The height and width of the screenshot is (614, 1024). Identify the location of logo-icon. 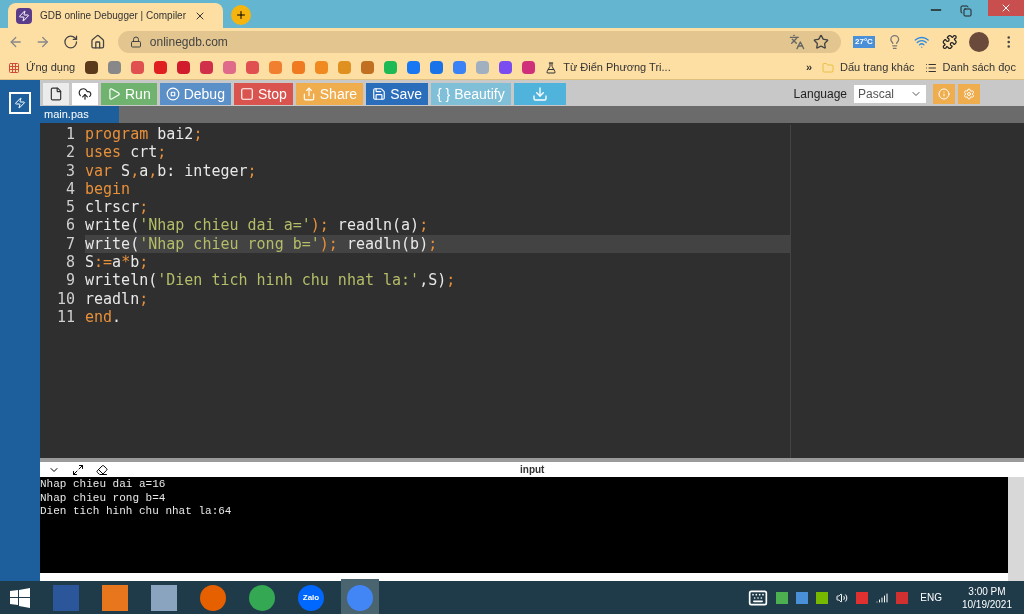
(20, 103).